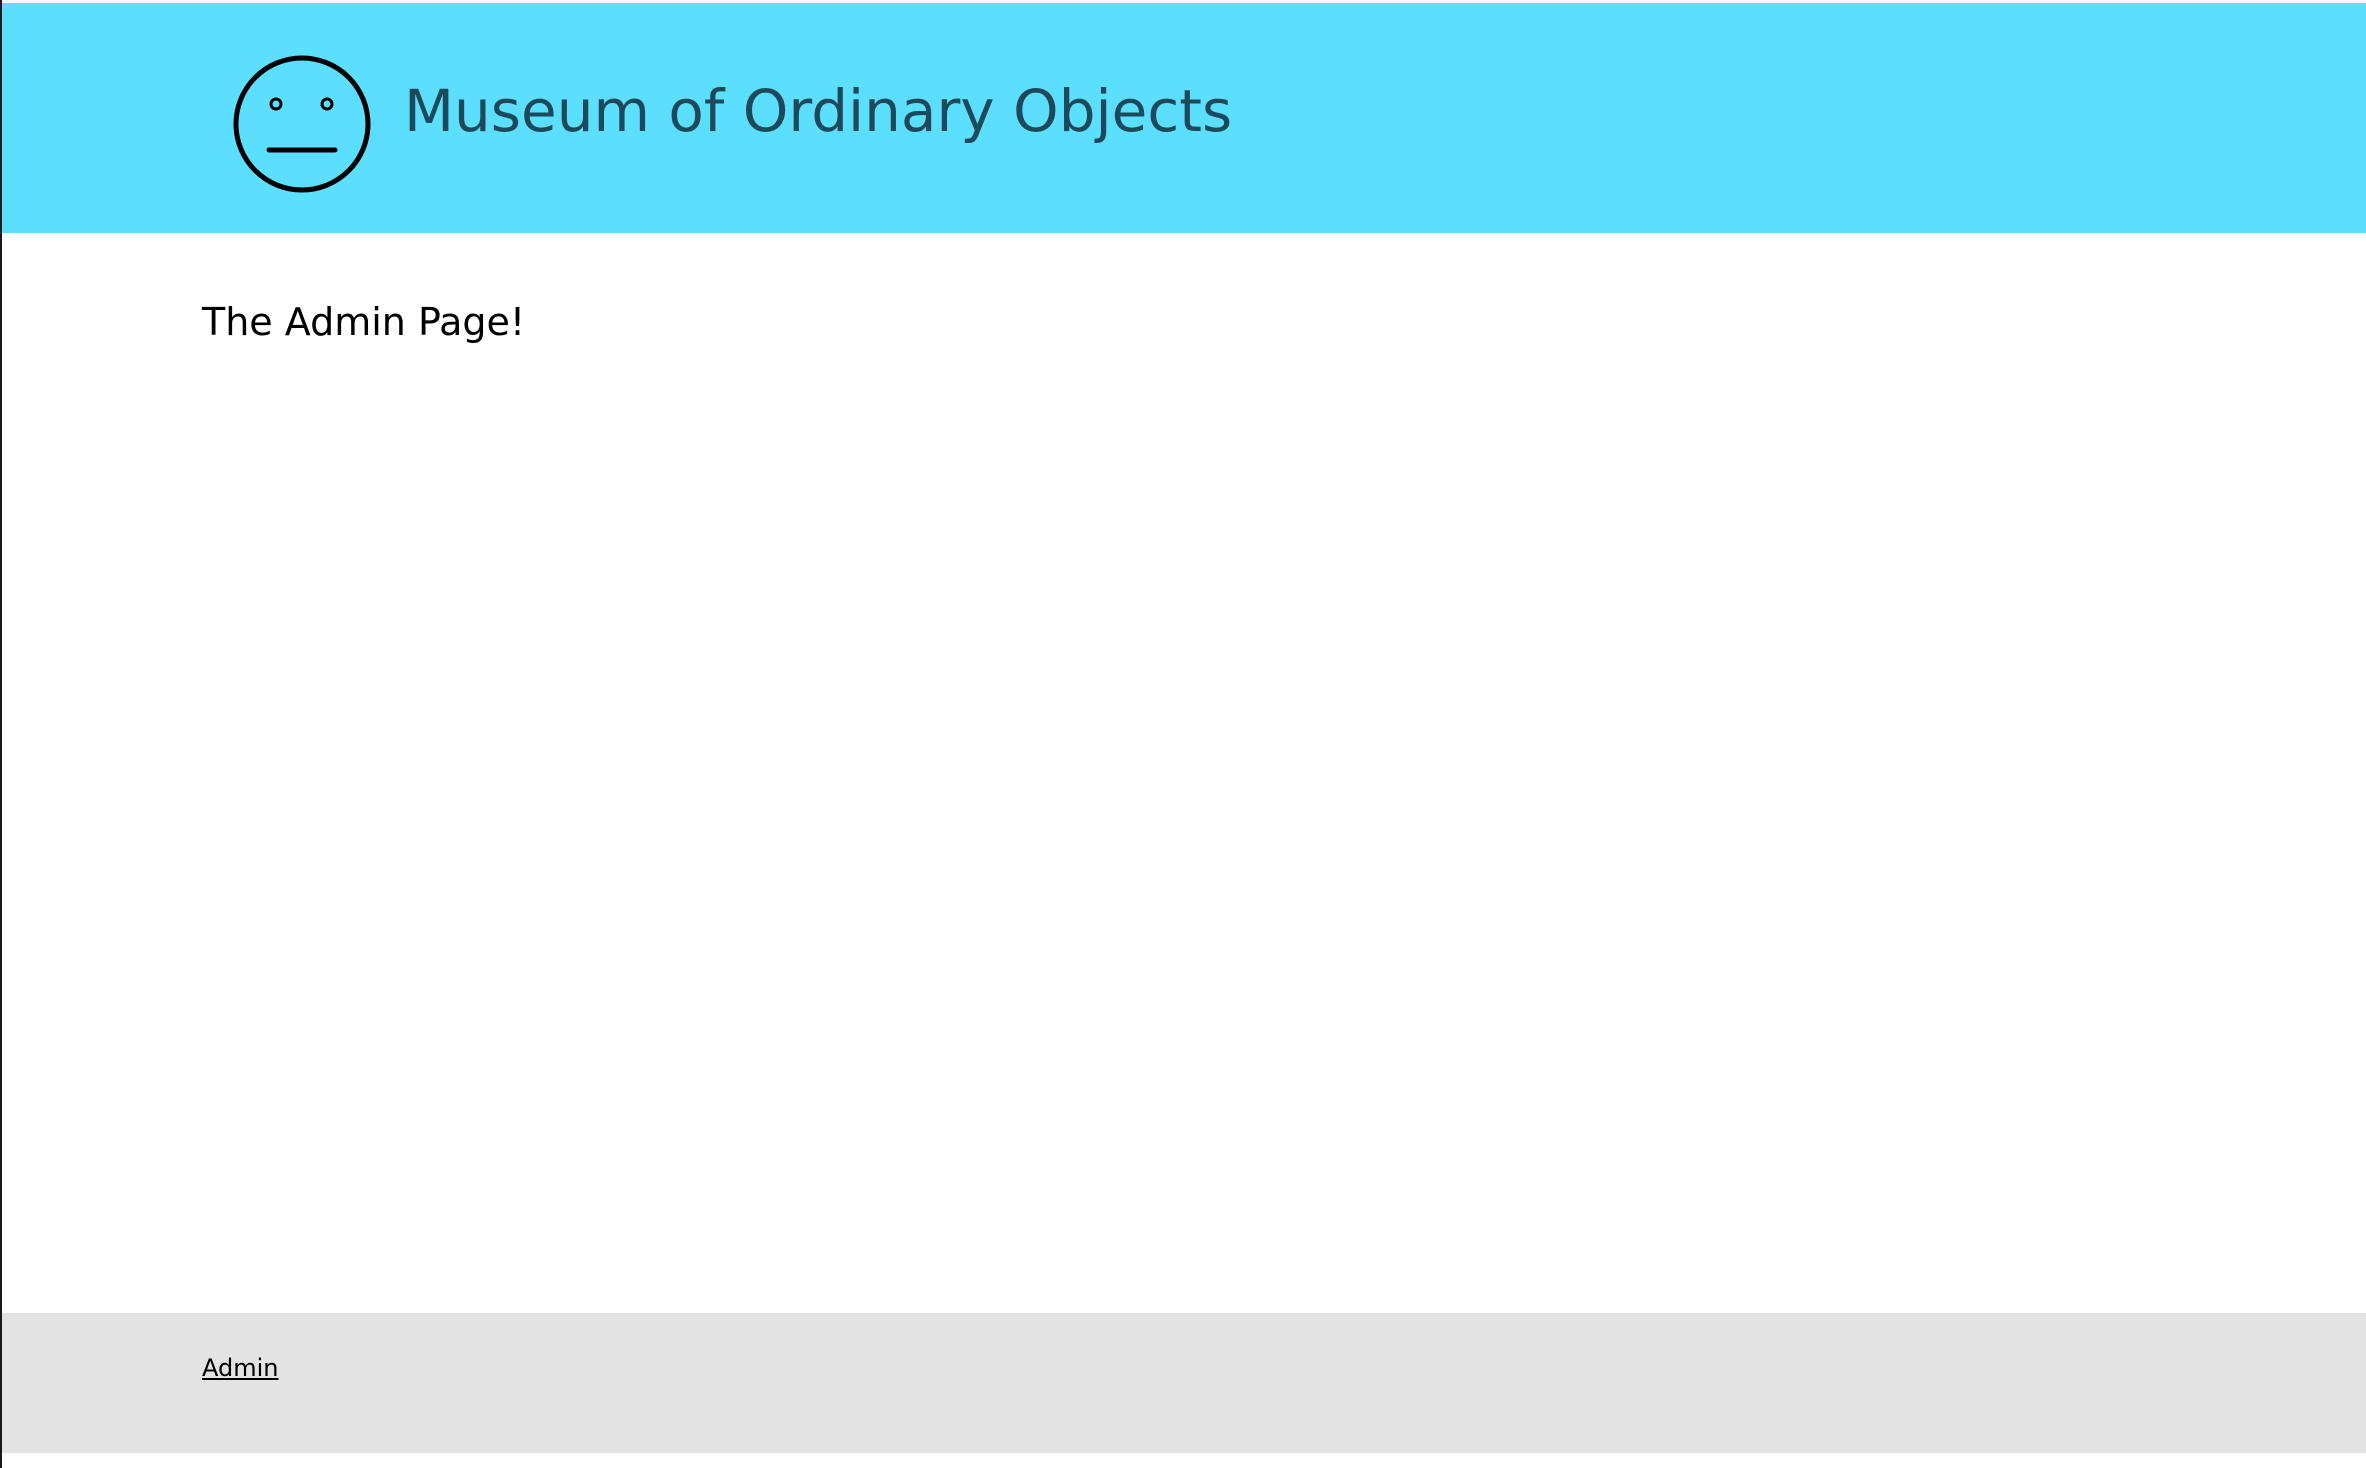 The height and width of the screenshot is (1468, 2366). What do you see at coordinates (240, 1368) in the screenshot?
I see `admin-link: Admin` at bounding box center [240, 1368].